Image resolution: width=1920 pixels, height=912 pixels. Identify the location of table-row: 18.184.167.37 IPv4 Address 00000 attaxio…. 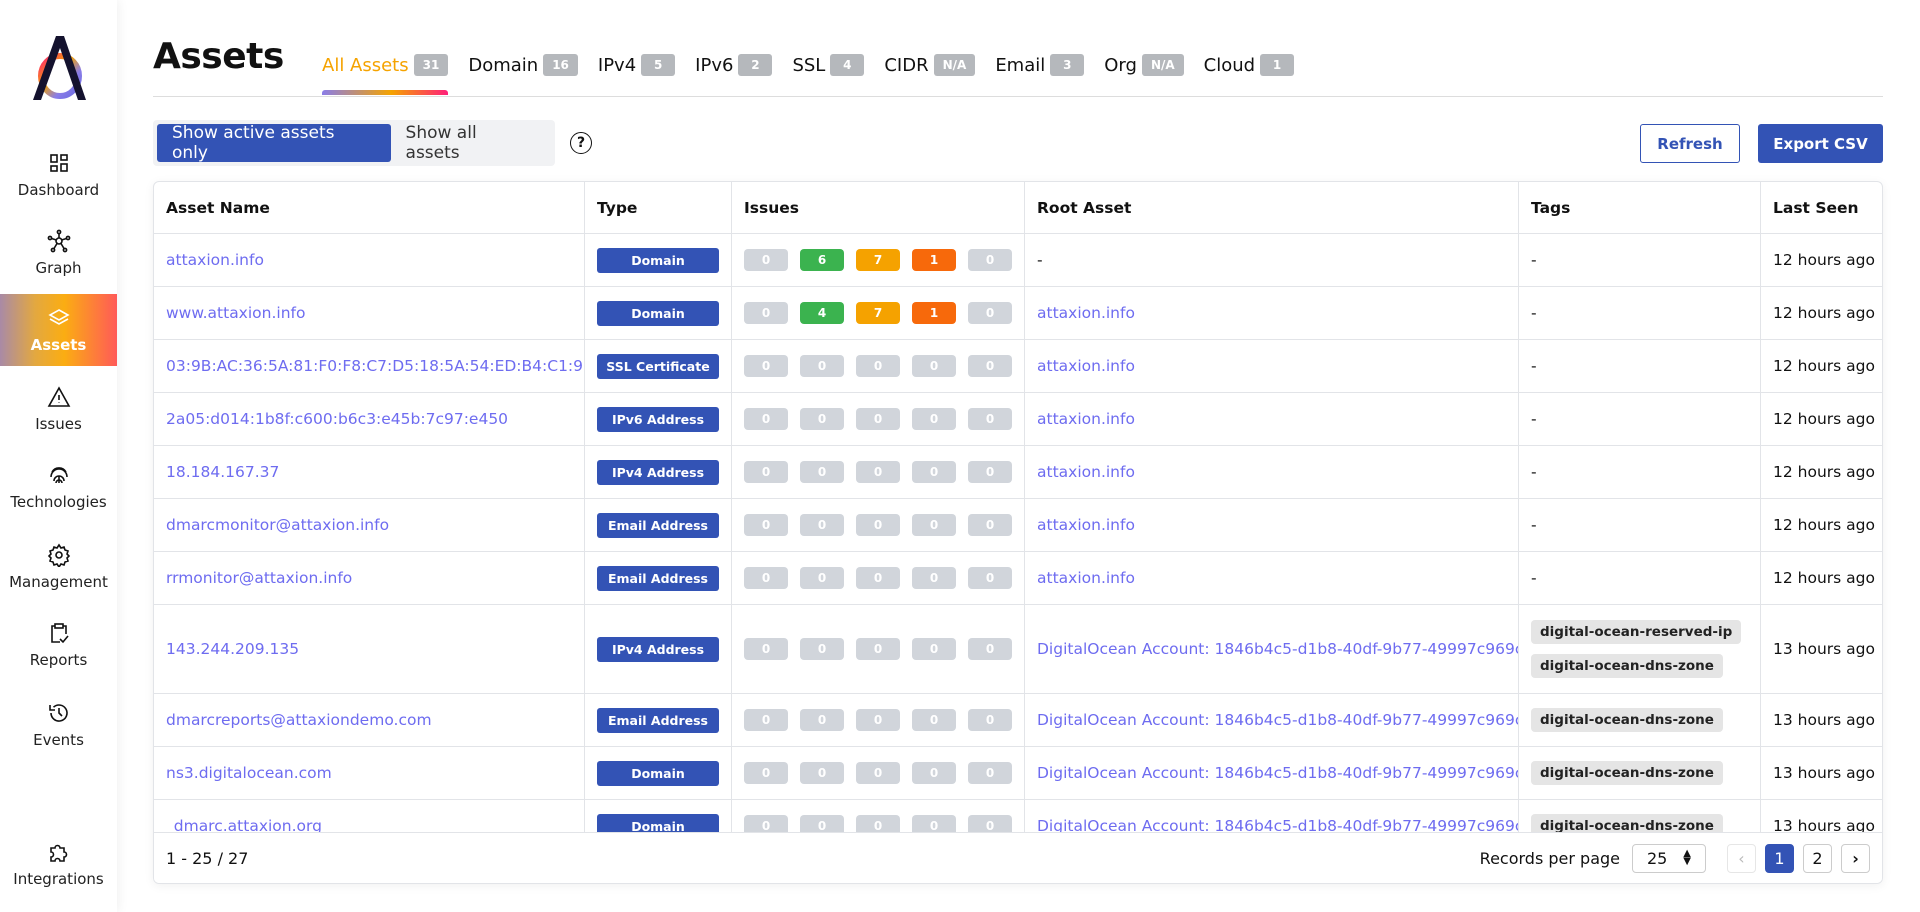
(1018, 472).